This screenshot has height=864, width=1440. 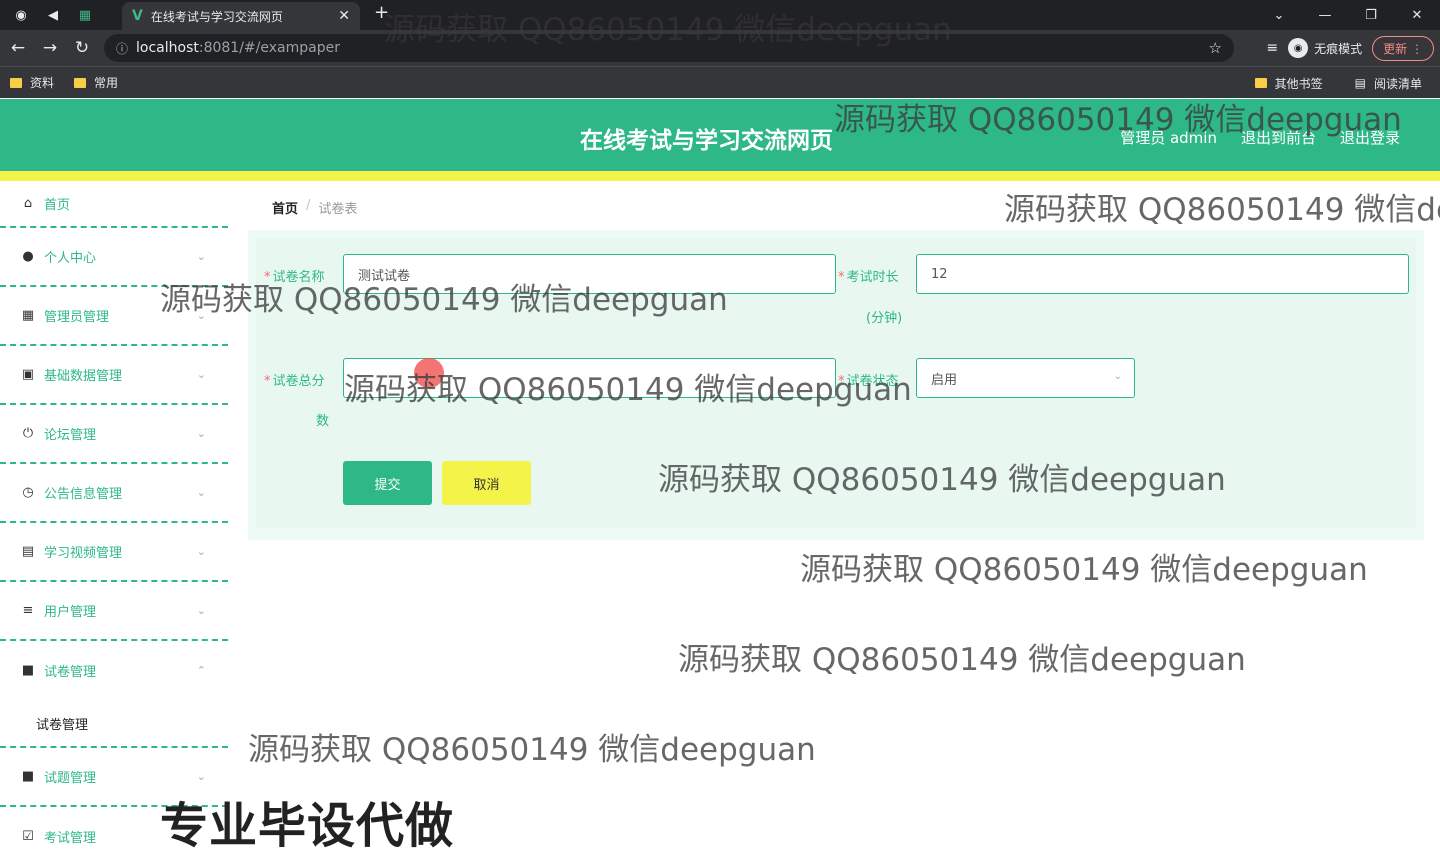 I want to click on submit-label: 提交, so click(x=387, y=485).